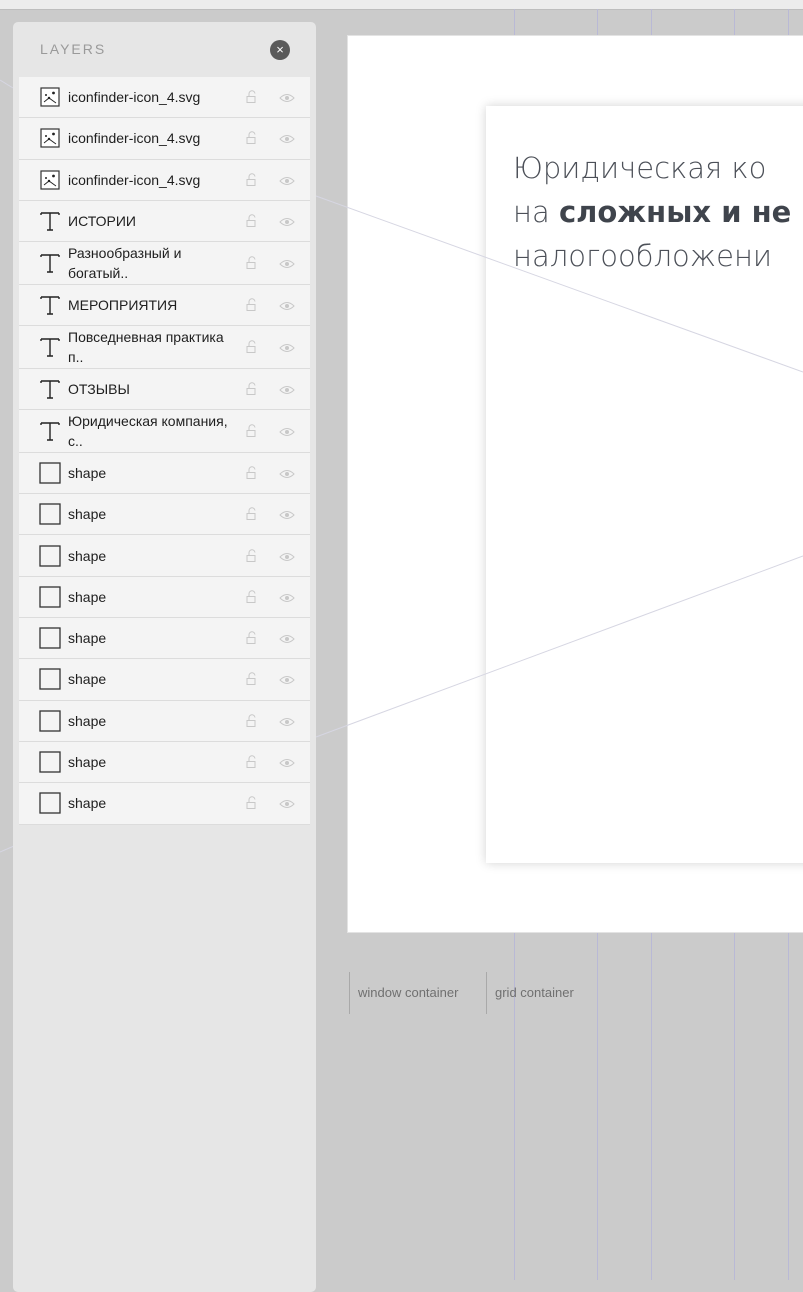 This screenshot has height=1292, width=803. What do you see at coordinates (164, 389) in the screenshot?
I see `layer-row-text: ОТЗЫВЫ` at bounding box center [164, 389].